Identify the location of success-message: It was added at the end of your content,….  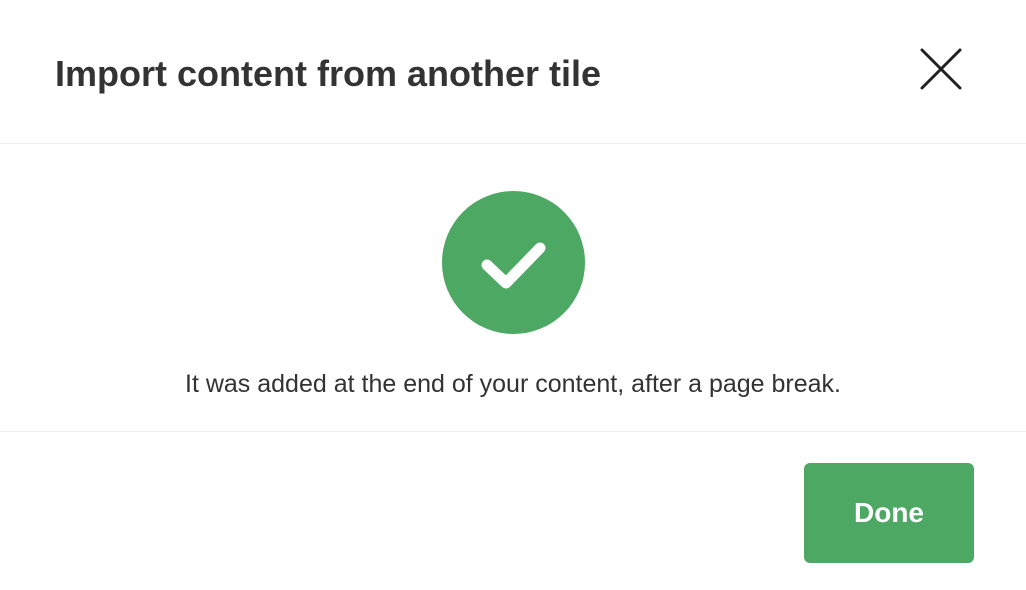
(513, 384).